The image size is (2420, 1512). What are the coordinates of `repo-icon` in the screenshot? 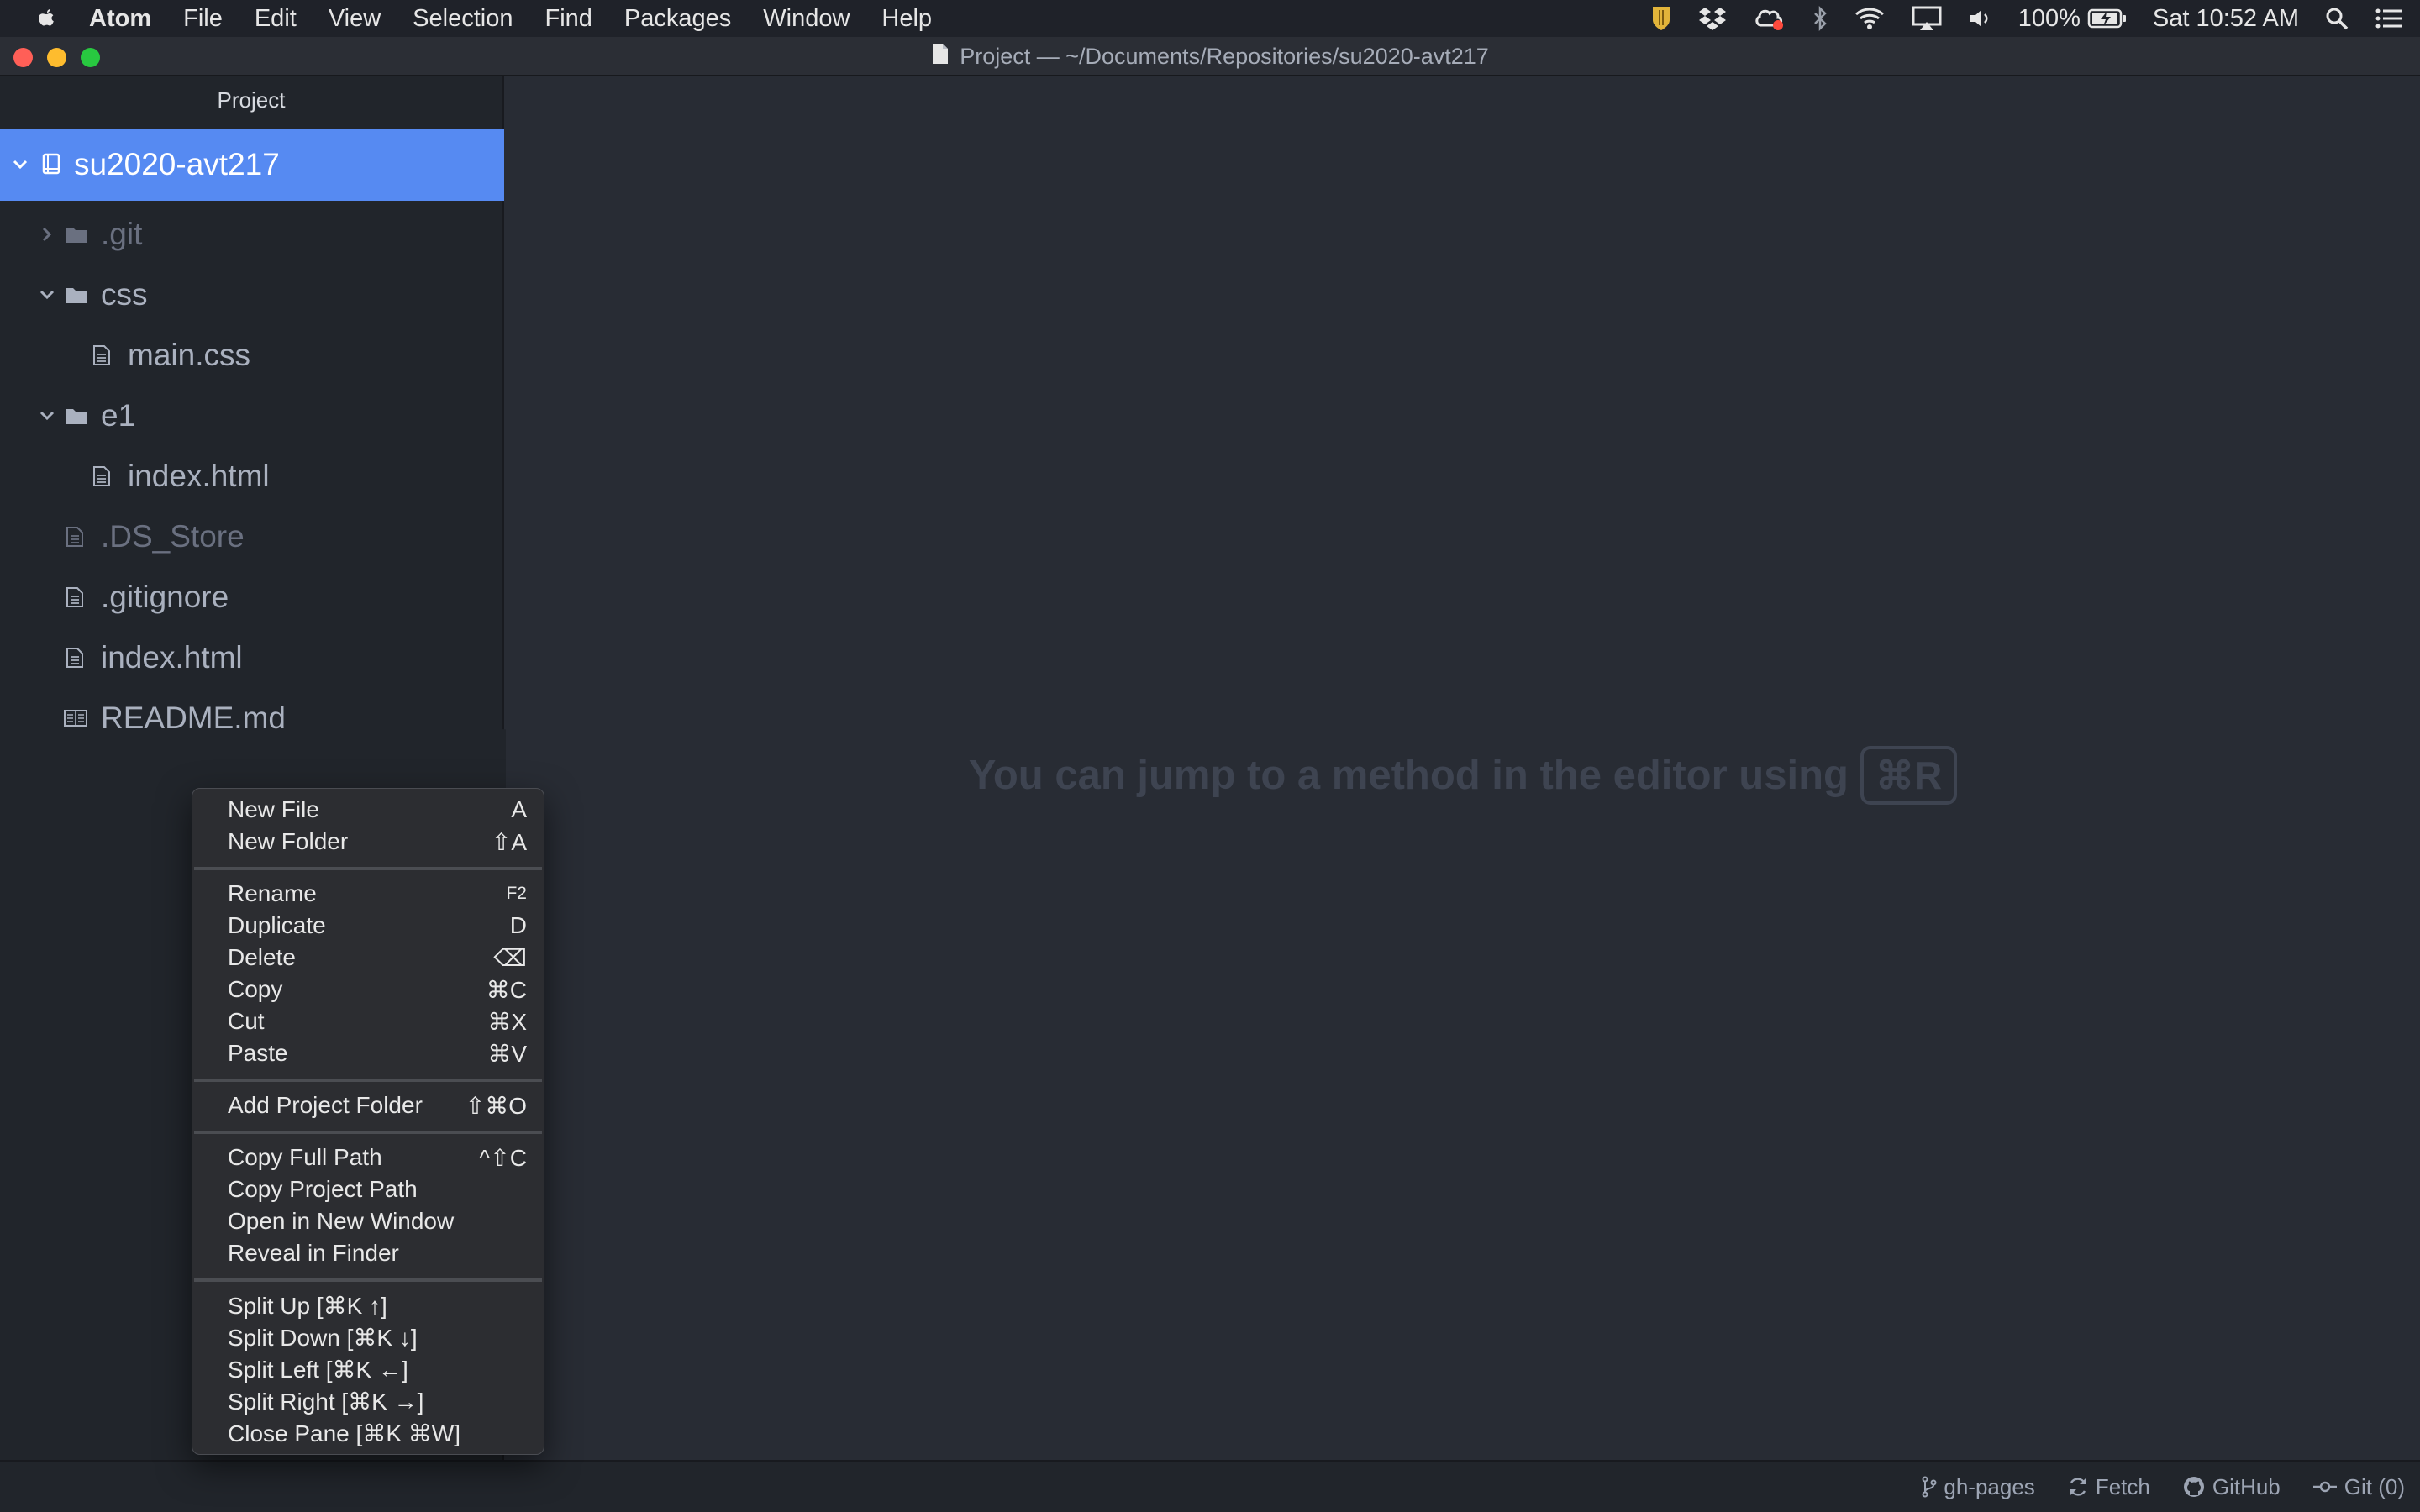 It's located at (52, 164).